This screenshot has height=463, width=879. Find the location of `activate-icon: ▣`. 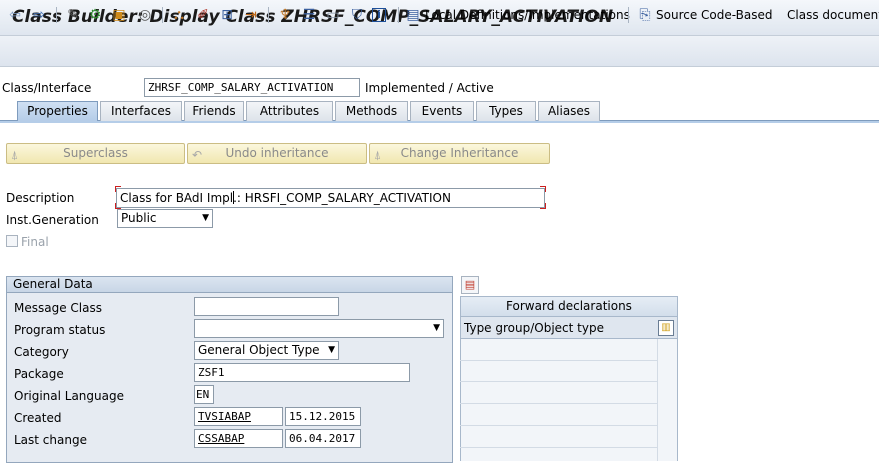

activate-icon: ▣ is located at coordinates (119, 15).